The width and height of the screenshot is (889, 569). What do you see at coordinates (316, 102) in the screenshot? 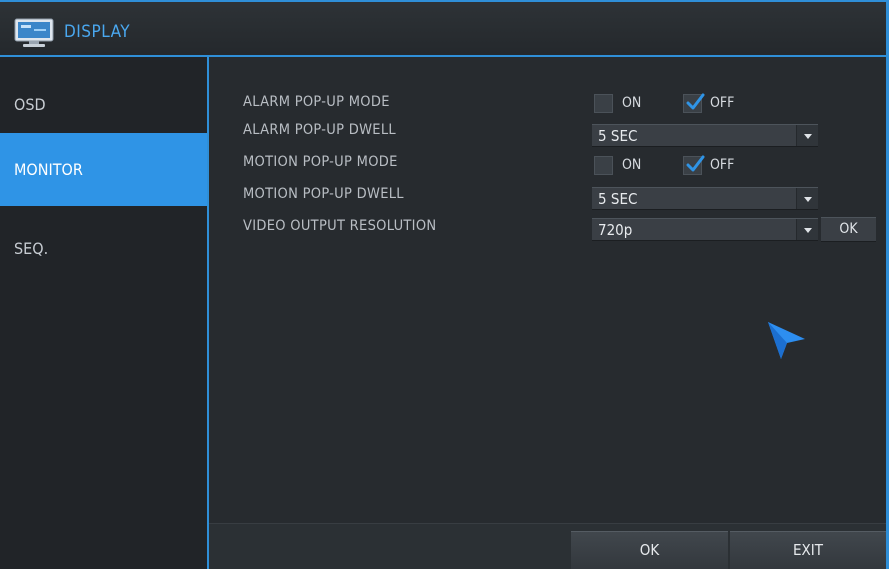
I see `alarm-popup-mode-label: ALARM POP-UP MODE` at bounding box center [316, 102].